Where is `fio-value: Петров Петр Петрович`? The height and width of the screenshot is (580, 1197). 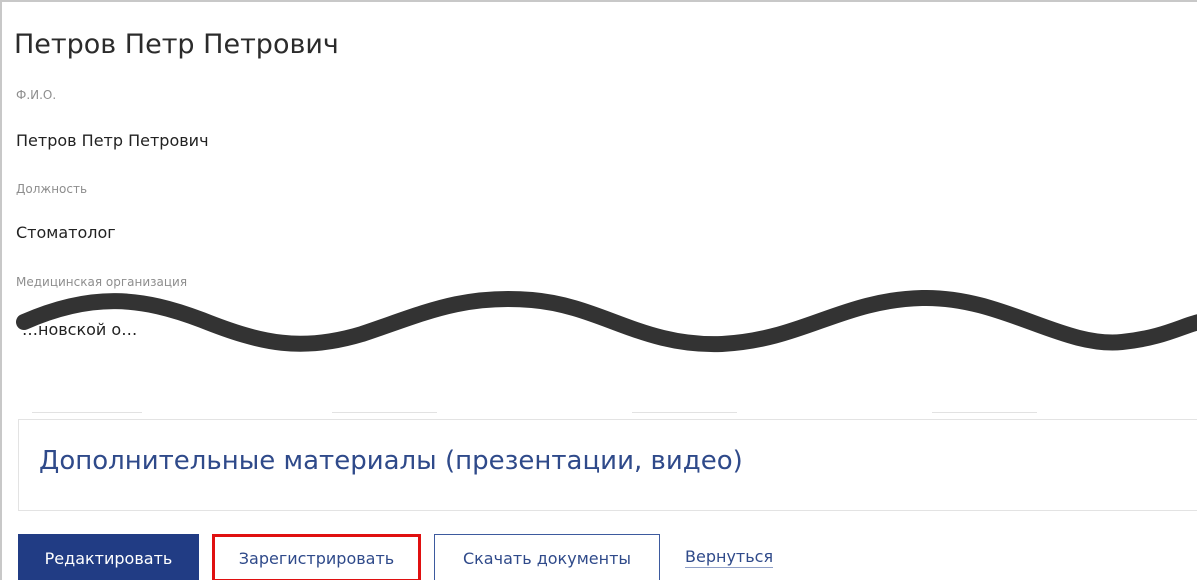 fio-value: Петров Петр Петрович is located at coordinates (112, 140).